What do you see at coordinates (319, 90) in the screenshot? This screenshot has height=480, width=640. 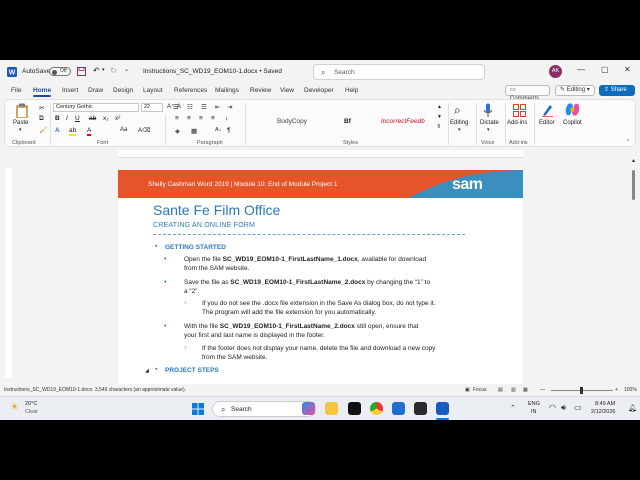 I see `tab-developer: Developer` at bounding box center [319, 90].